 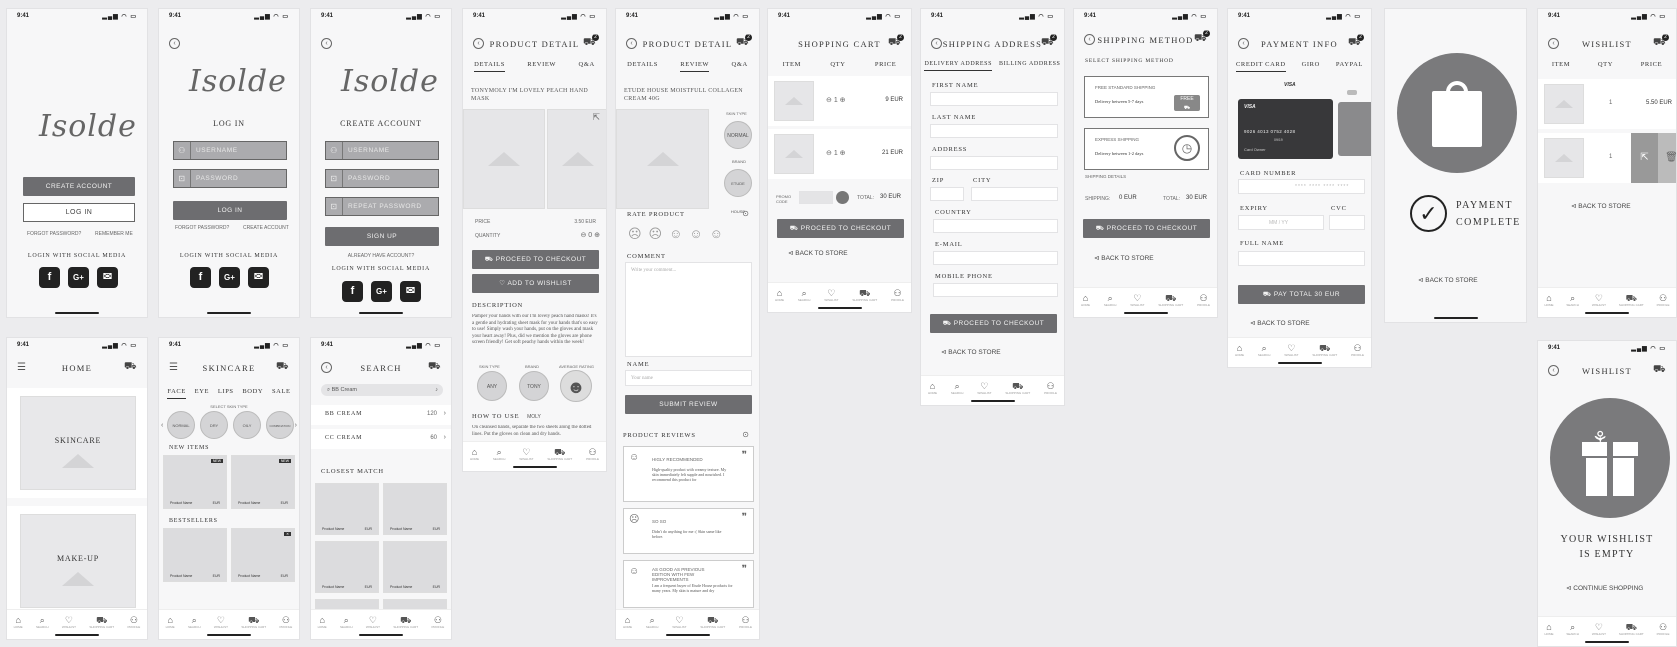 I want to click on tab-body: BODY, so click(x=252, y=393).